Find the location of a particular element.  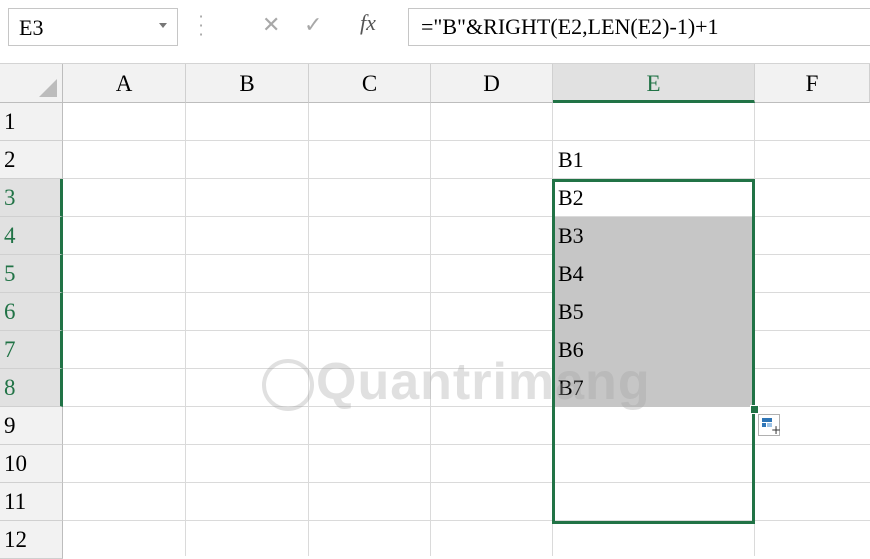

column-header-e: E is located at coordinates (654, 83).